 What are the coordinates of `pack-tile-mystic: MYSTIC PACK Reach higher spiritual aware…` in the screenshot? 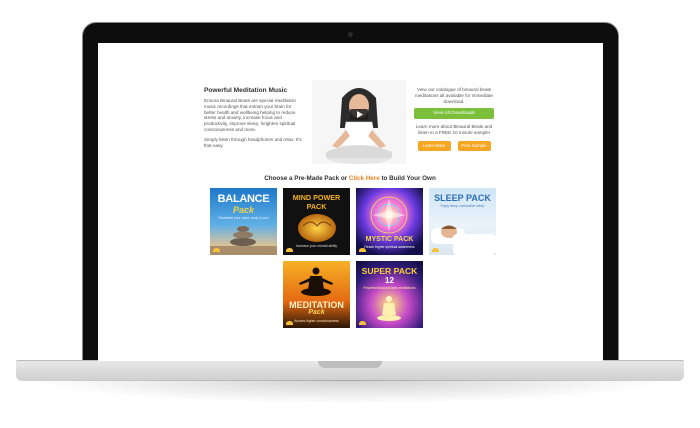 It's located at (389, 221).